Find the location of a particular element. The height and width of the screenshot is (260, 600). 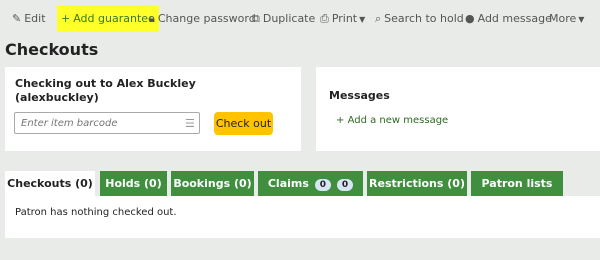

copy-icon: ⧉ is located at coordinates (256, 18).